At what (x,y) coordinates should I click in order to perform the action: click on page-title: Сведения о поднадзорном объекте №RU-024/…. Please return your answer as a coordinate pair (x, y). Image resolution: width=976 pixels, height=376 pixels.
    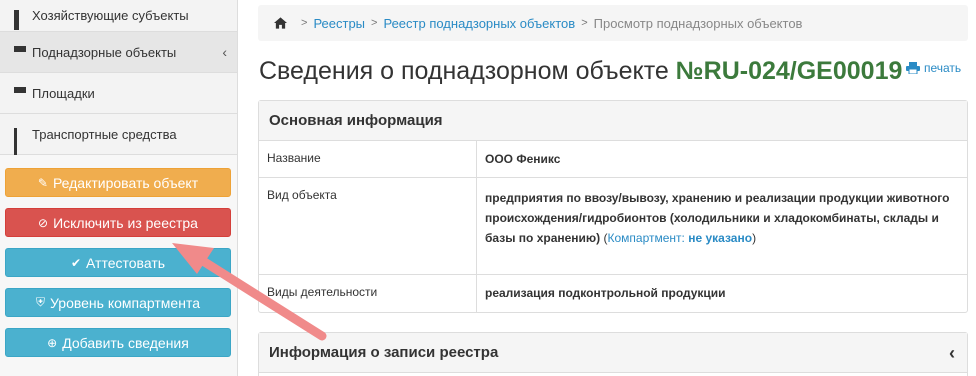
    Looking at the image, I should click on (580, 71).